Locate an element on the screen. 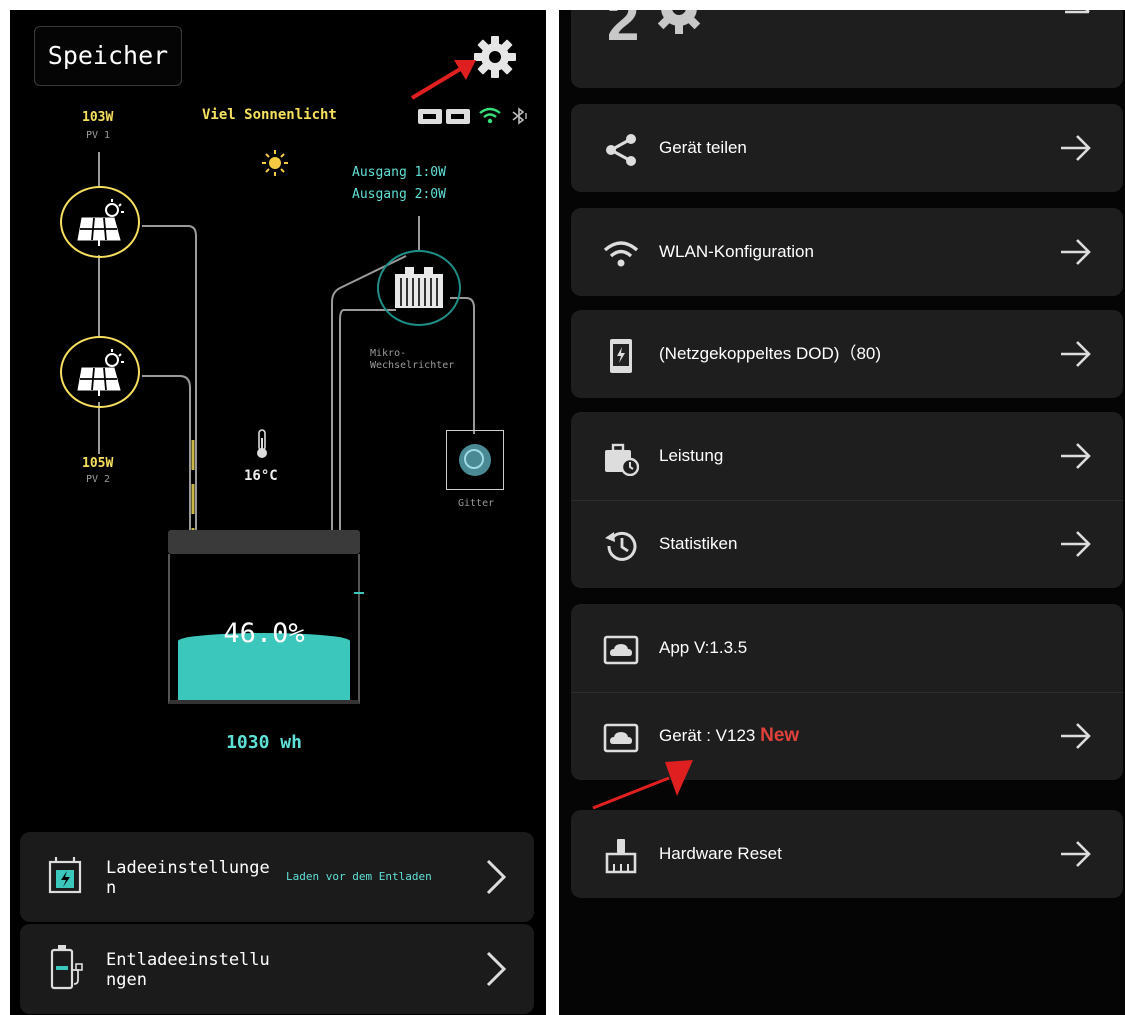 Image resolution: width=1125 pixels, height=1015 pixels. pv2-power: 105W is located at coordinates (98, 463).